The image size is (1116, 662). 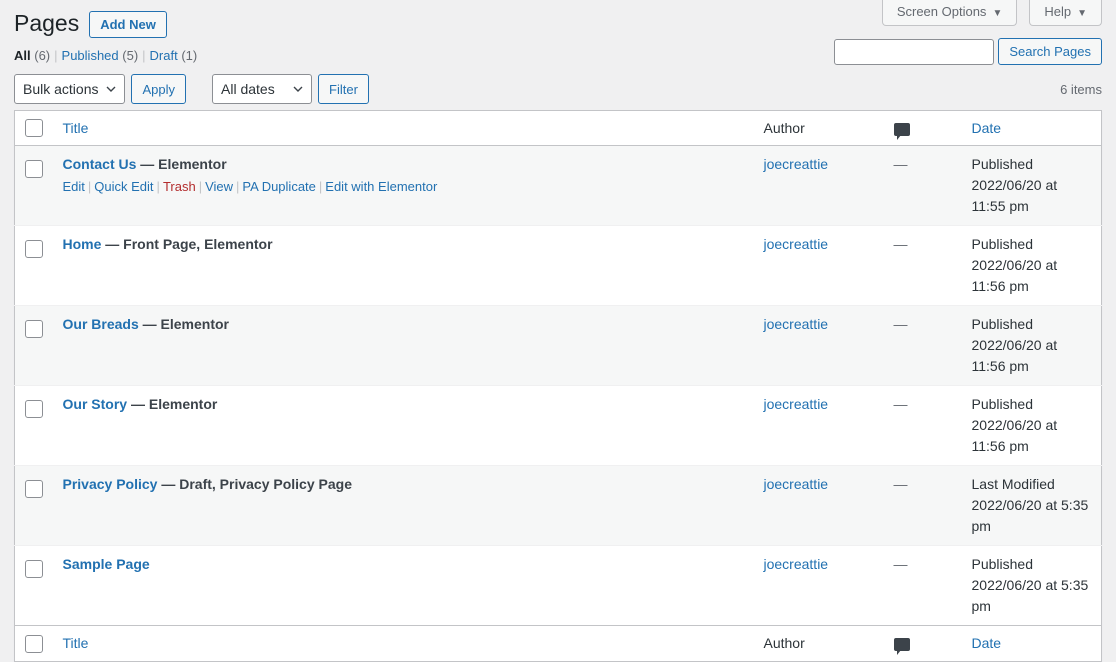 What do you see at coordinates (922, 643) in the screenshot?
I see `column-footer-comments` at bounding box center [922, 643].